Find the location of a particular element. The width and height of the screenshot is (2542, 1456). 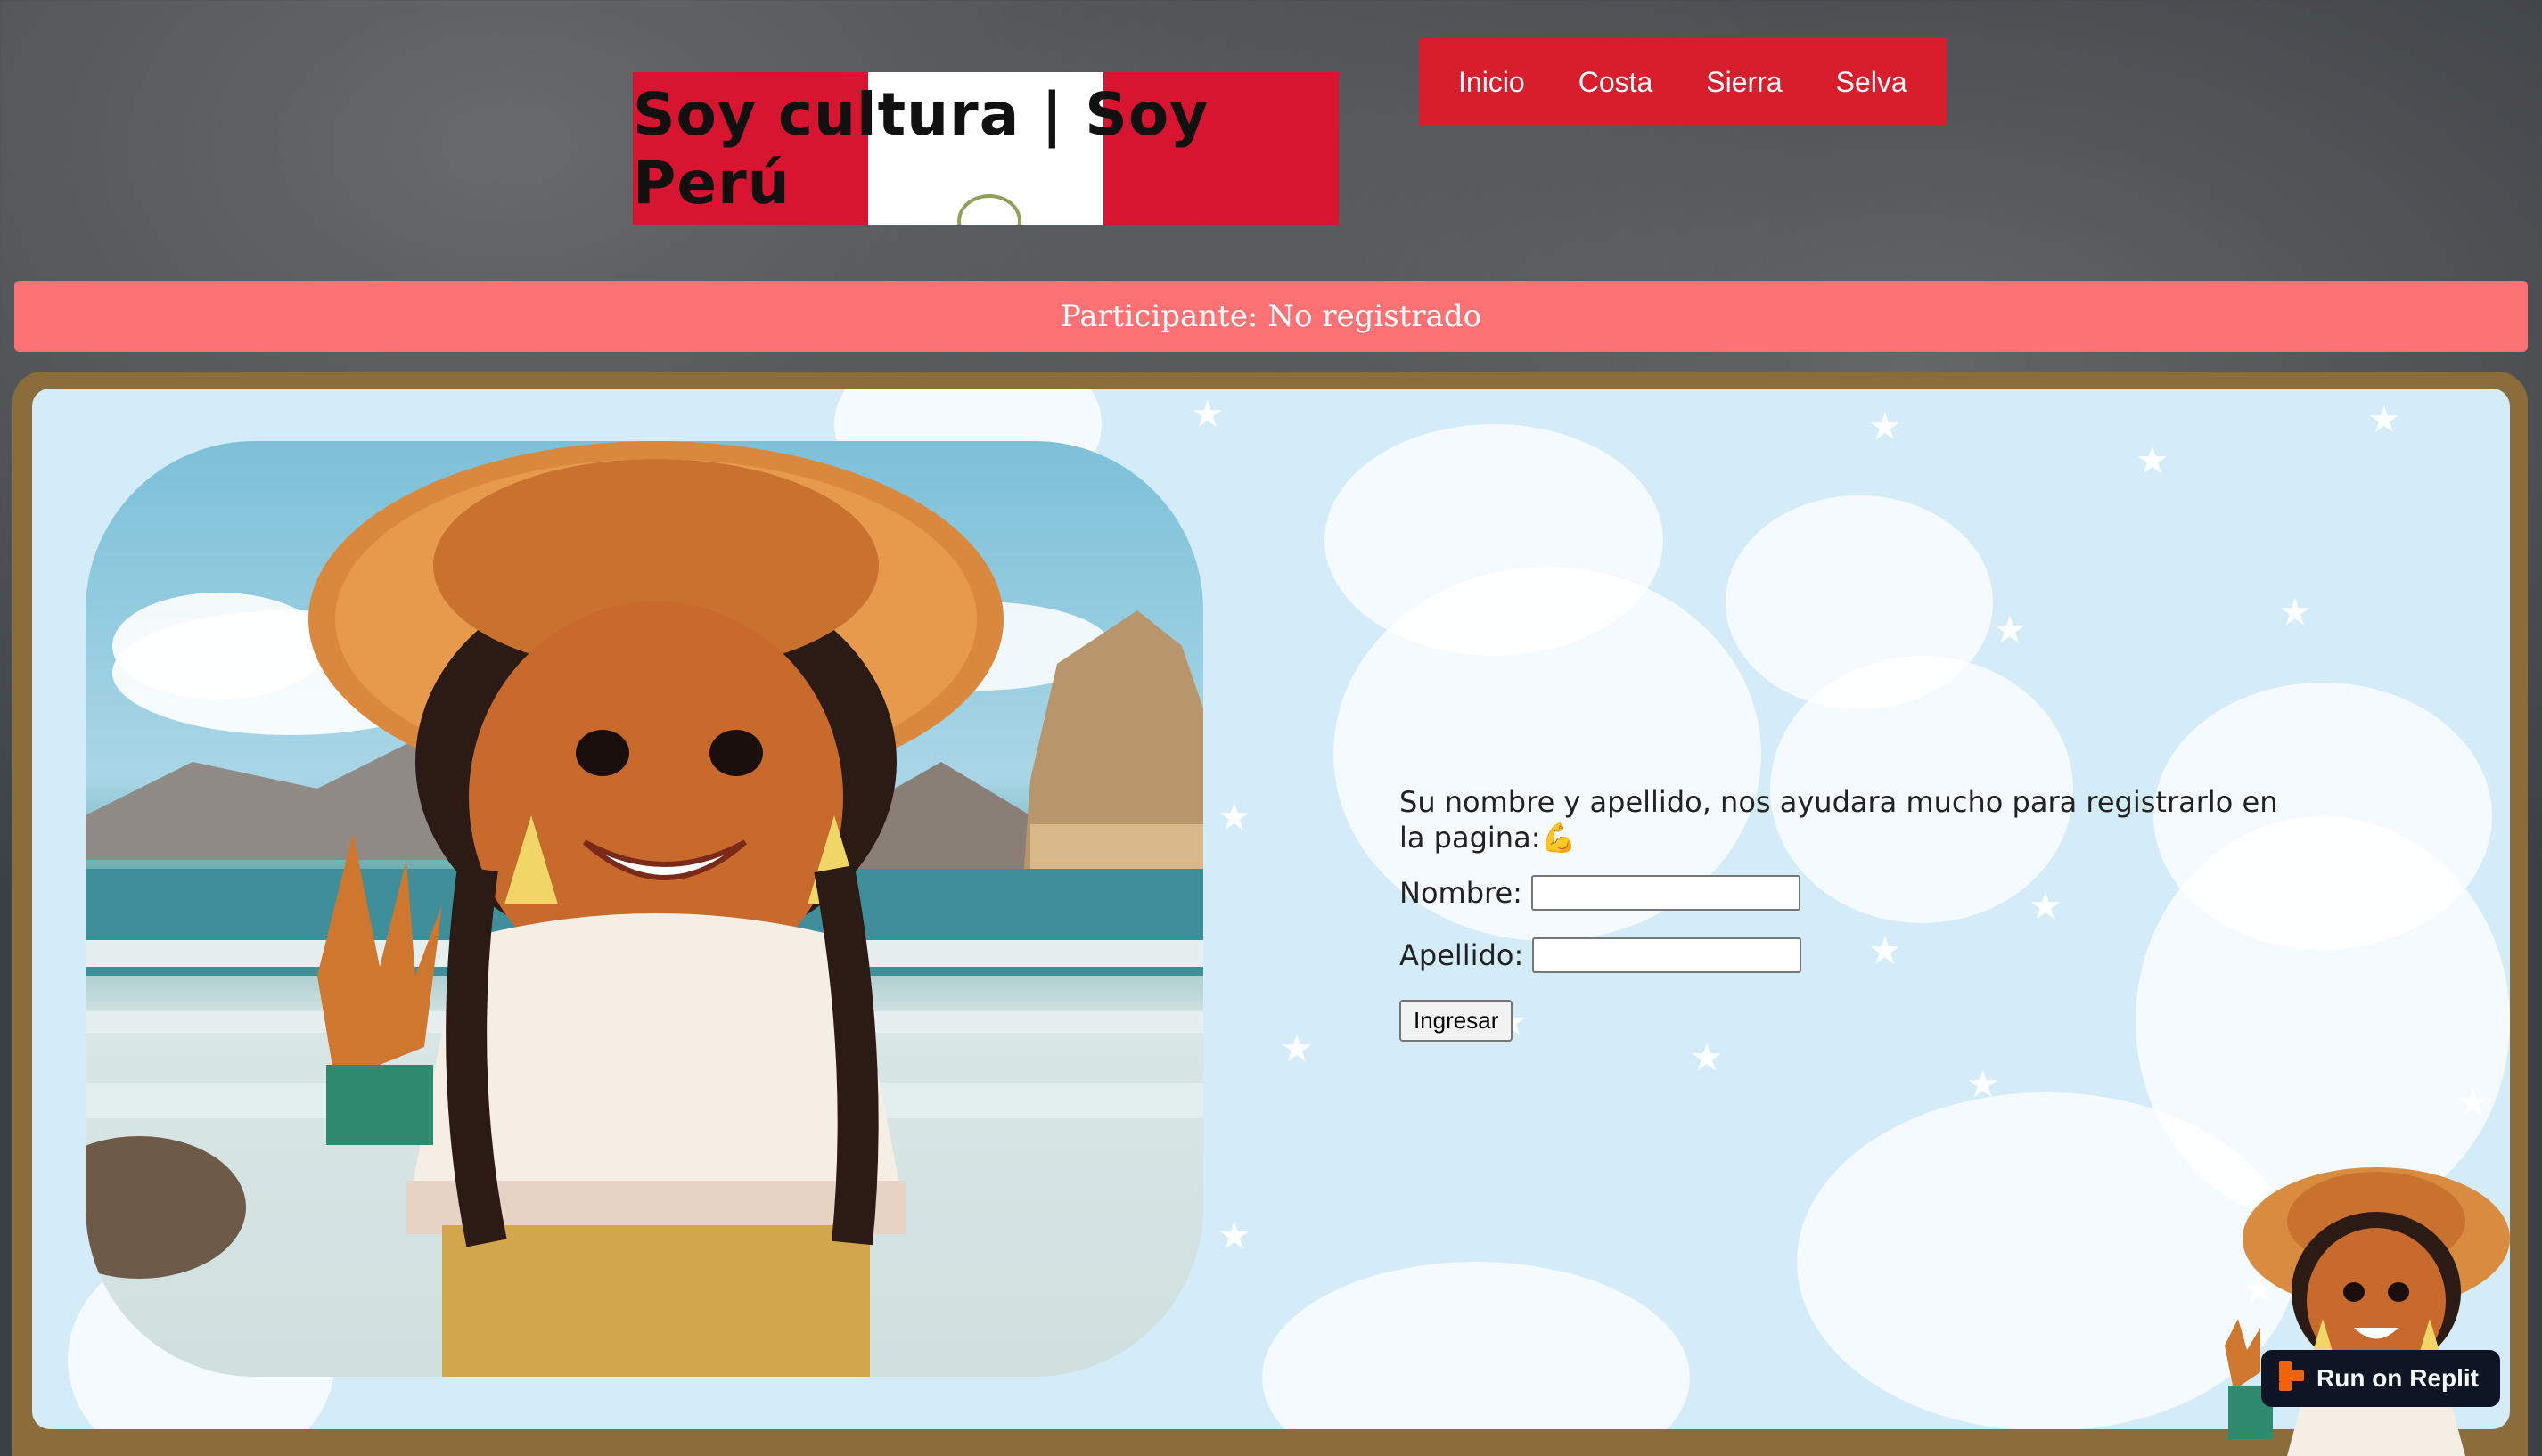

nav-item-sierra: Sierra is located at coordinates (1743, 82).